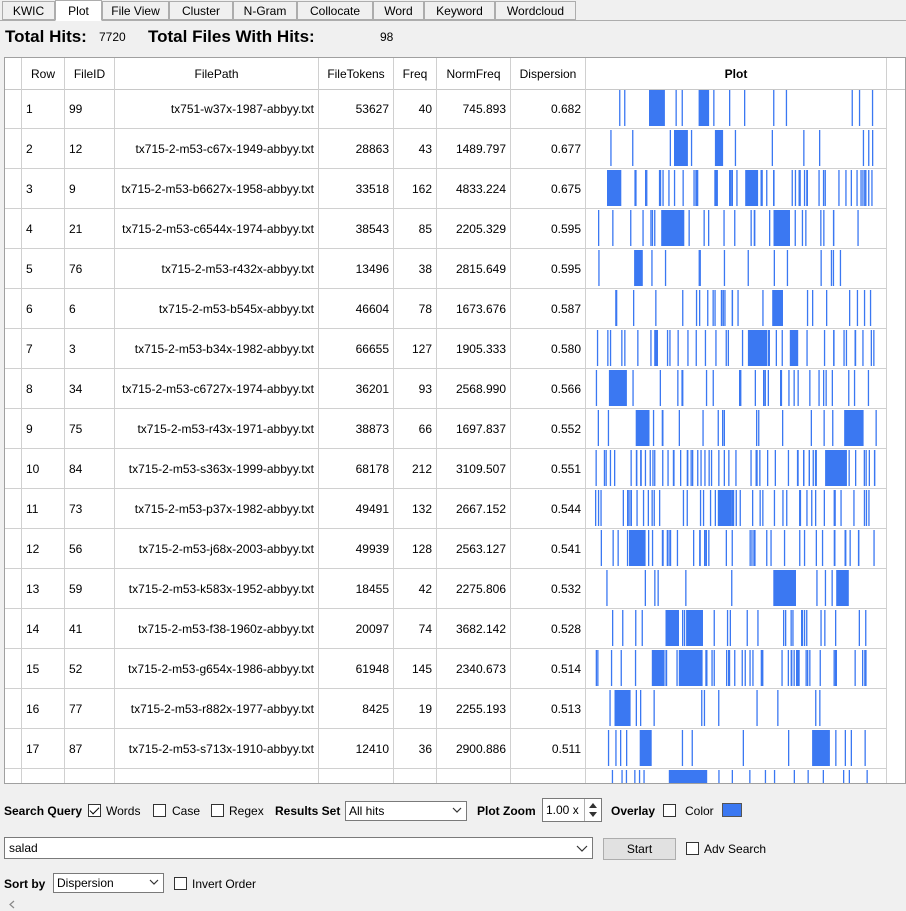  Describe the element at coordinates (356, 776) in the screenshot. I see `cell-filetokens` at that location.